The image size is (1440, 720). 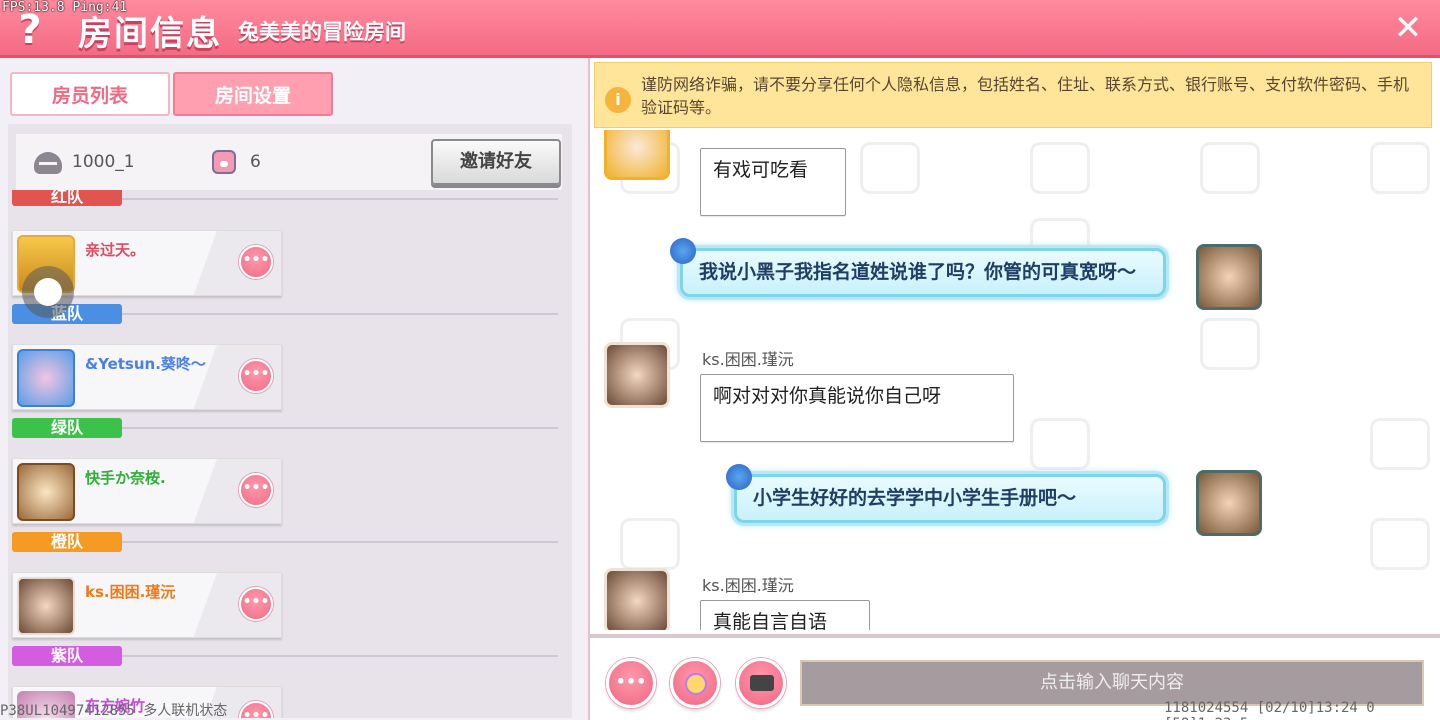 I want to click on member-name: 快手か奈桉., so click(x=125, y=478).